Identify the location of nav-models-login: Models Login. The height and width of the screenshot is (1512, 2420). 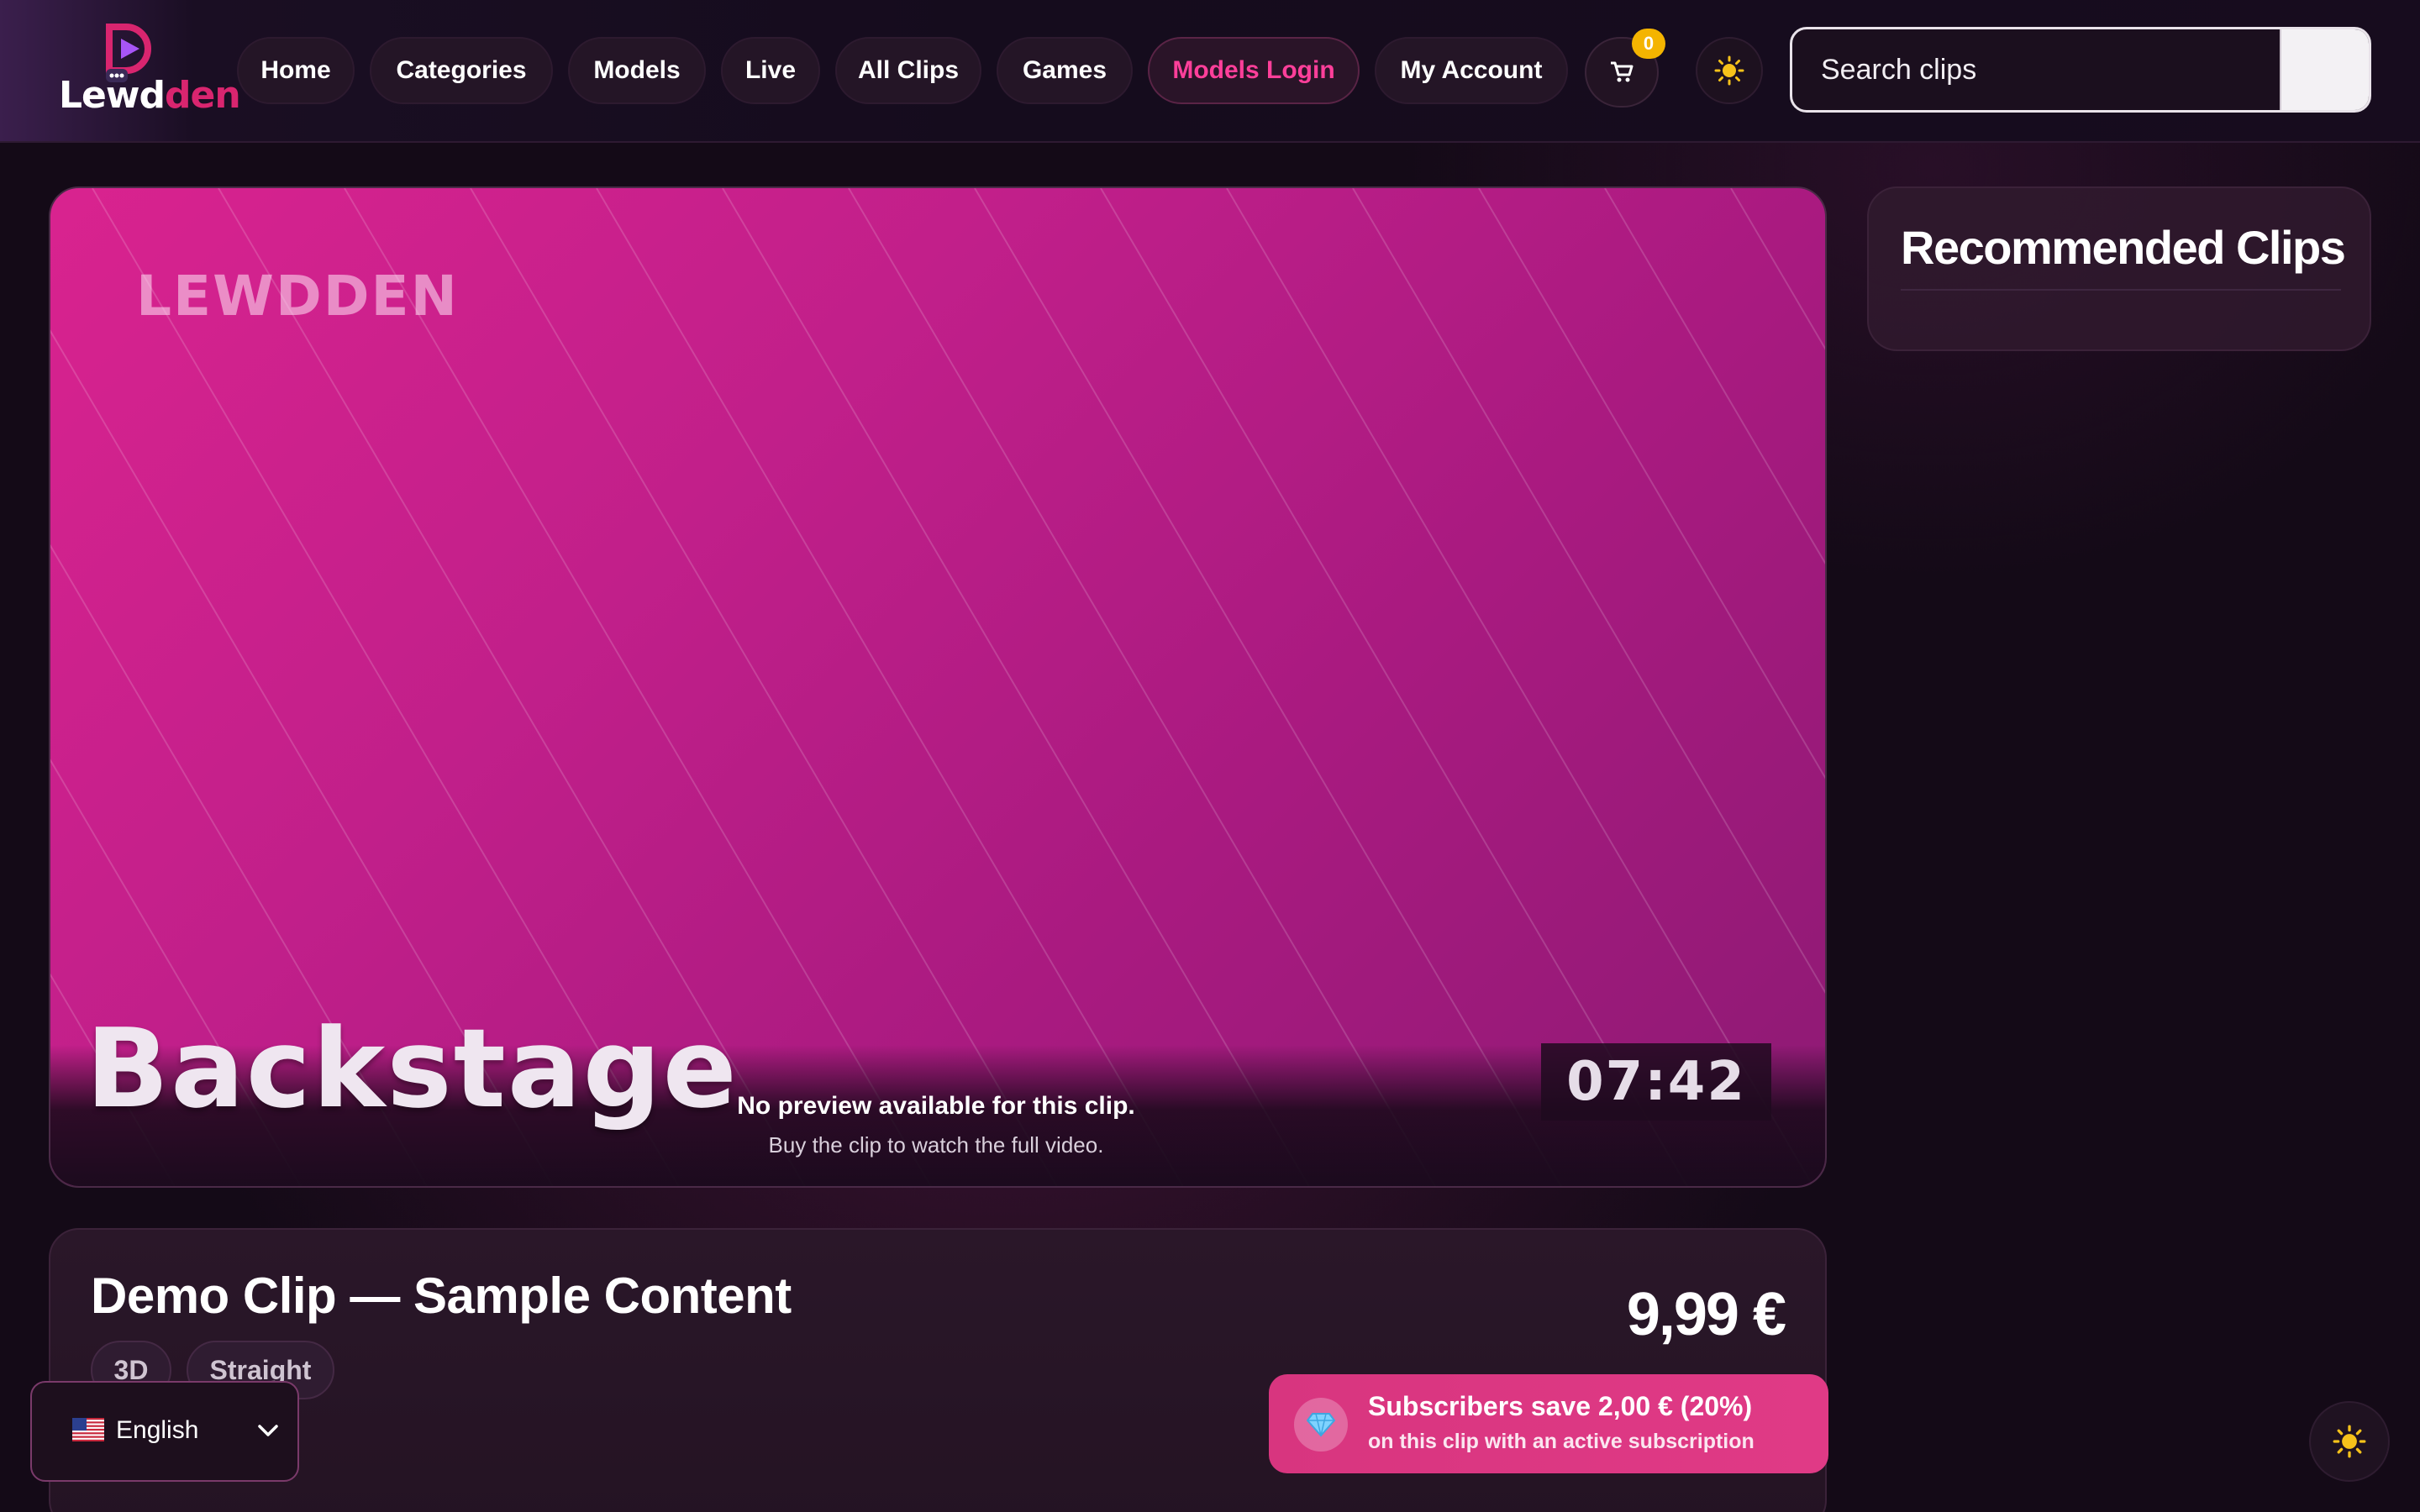
(1254, 70).